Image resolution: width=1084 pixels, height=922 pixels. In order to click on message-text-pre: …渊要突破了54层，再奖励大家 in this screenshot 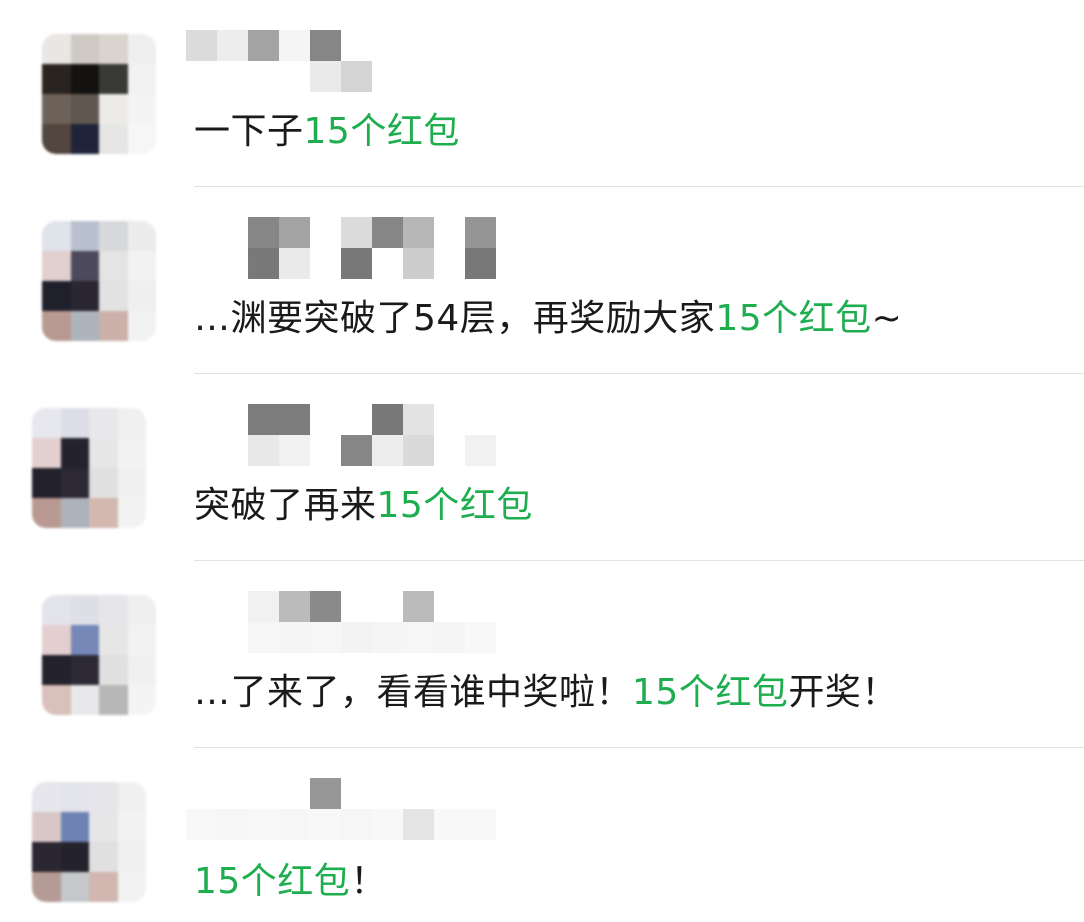, I will do `click(455, 318)`.